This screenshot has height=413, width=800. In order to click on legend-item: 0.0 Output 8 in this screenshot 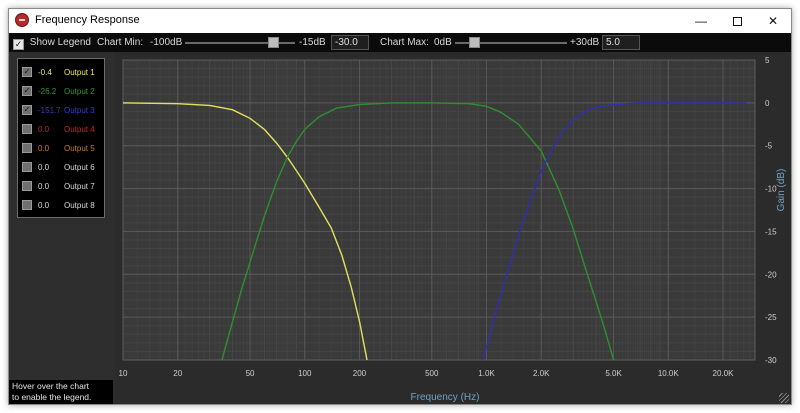, I will do `click(62, 205)`.